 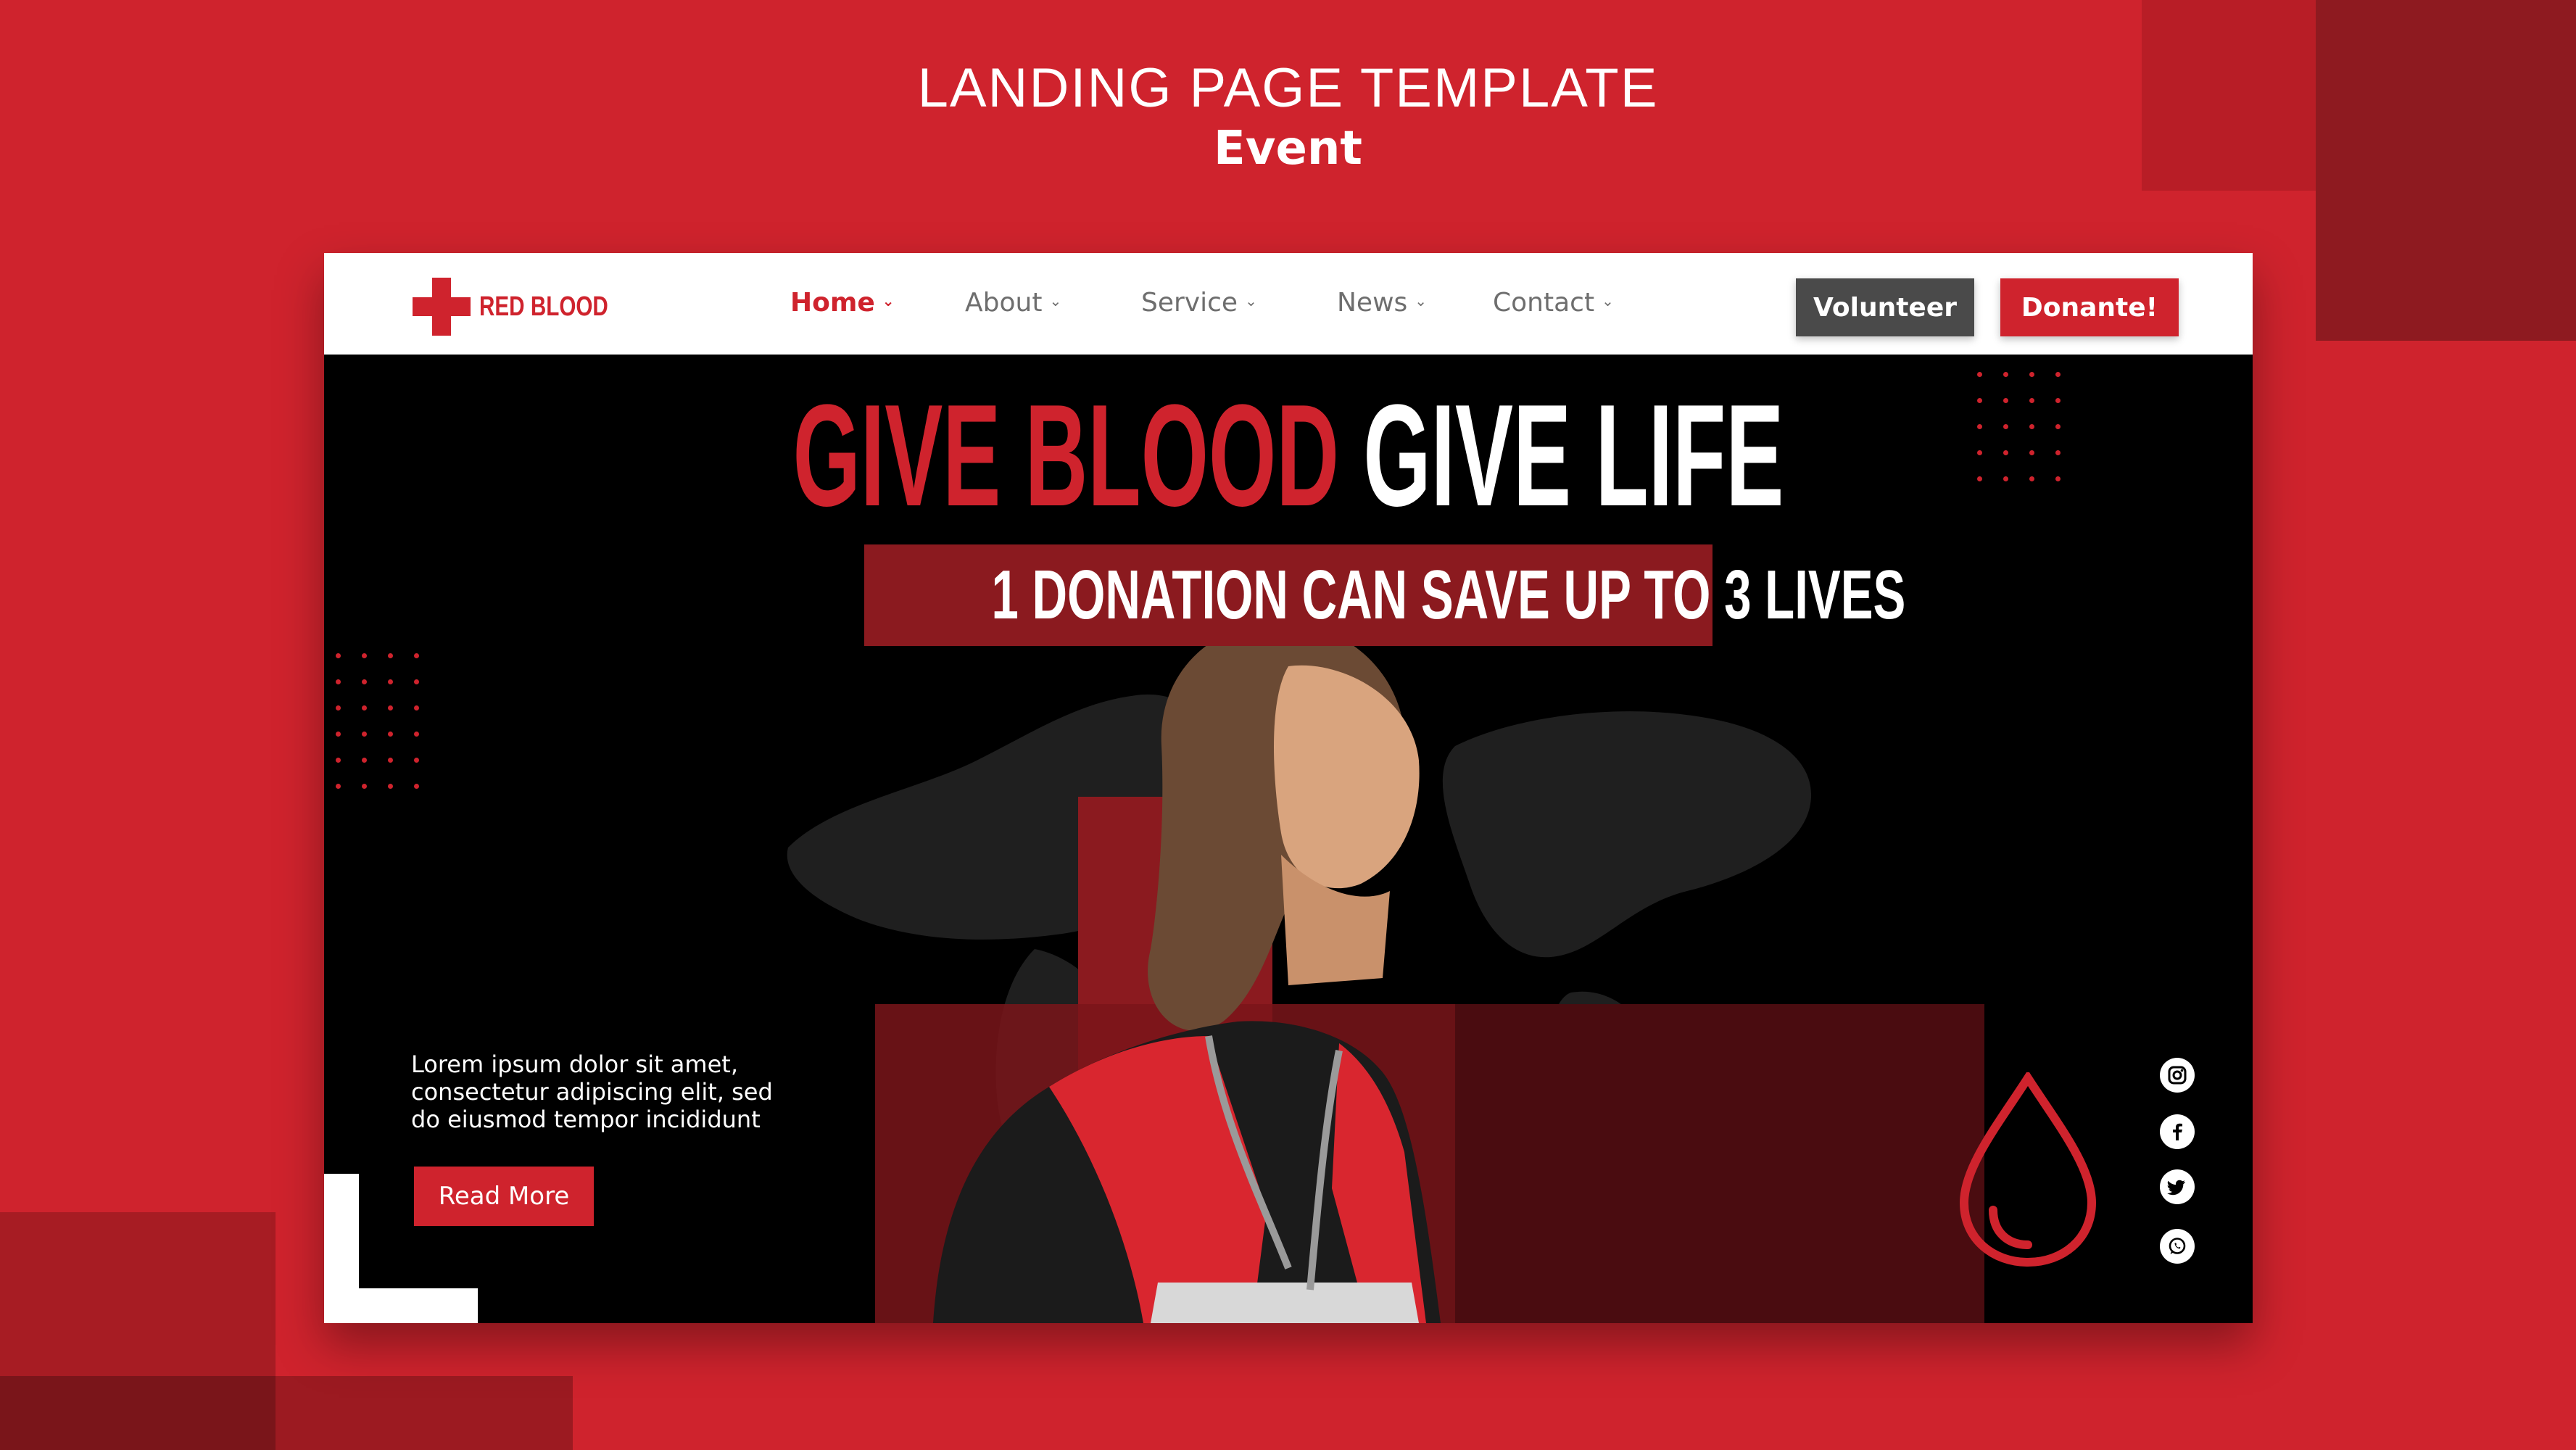 I want to click on volunteer-photo, so click(x=1187, y=972).